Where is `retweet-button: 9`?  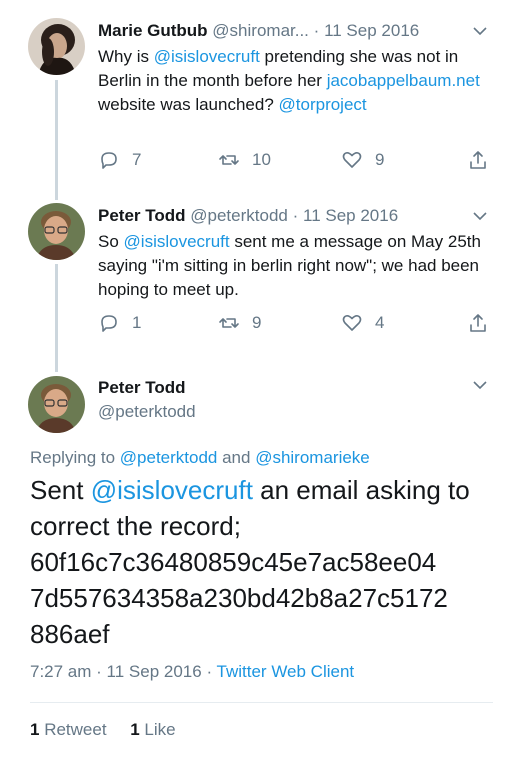 retweet-button: 9 is located at coordinates (239, 323).